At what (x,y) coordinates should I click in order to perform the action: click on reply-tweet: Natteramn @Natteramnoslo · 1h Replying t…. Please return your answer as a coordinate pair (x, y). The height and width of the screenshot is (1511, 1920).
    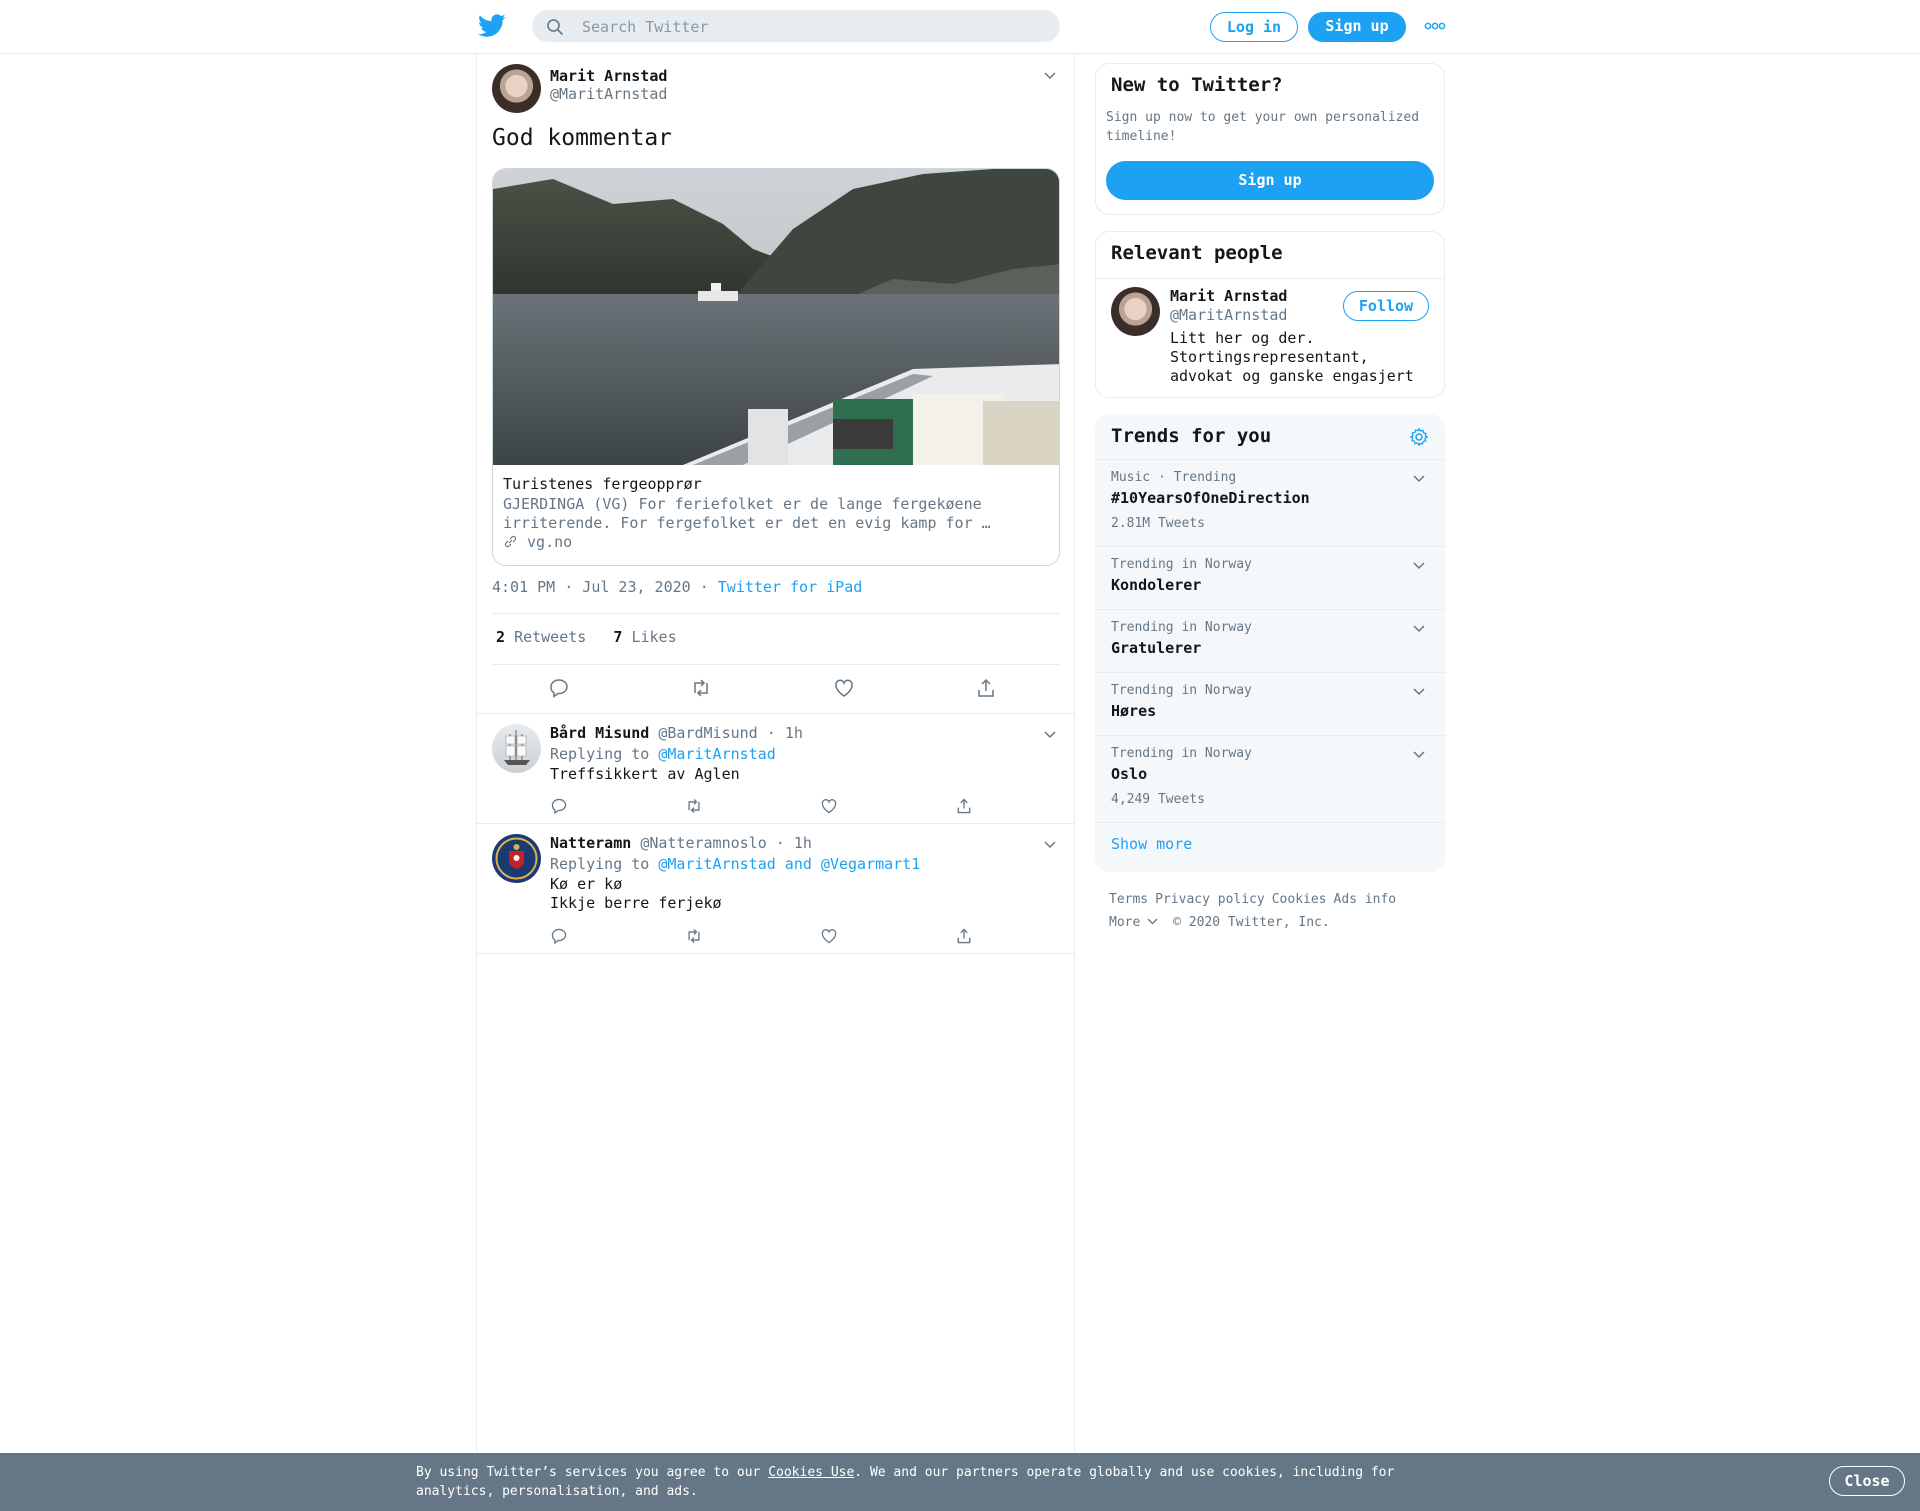
    Looking at the image, I should click on (776, 889).